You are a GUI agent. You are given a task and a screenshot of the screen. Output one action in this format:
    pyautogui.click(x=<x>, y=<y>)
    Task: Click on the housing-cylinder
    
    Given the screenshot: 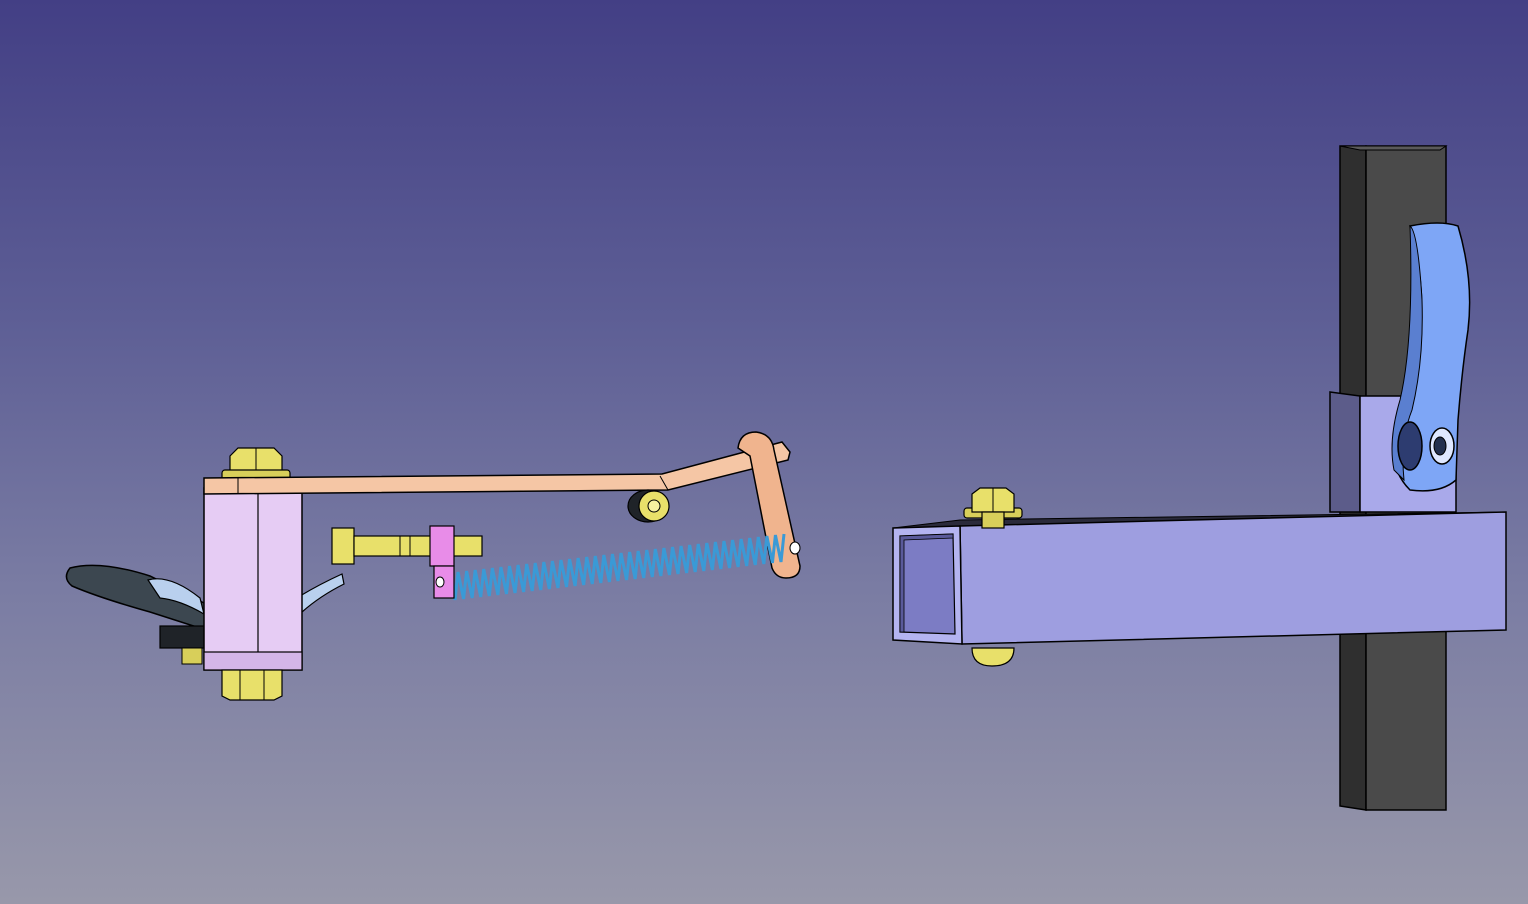 What is the action you would take?
    pyautogui.click(x=253, y=579)
    